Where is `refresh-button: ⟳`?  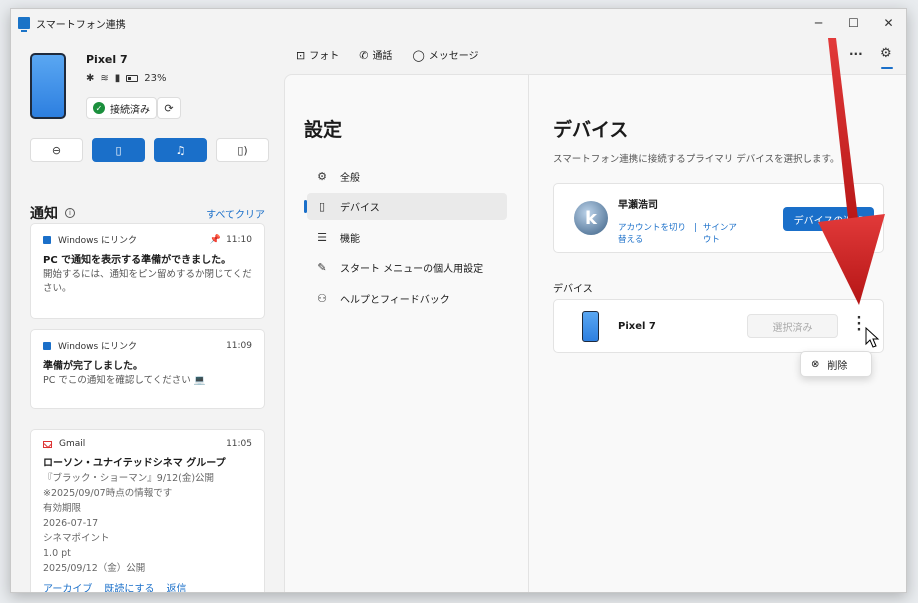
refresh-button: ⟳ is located at coordinates (169, 108).